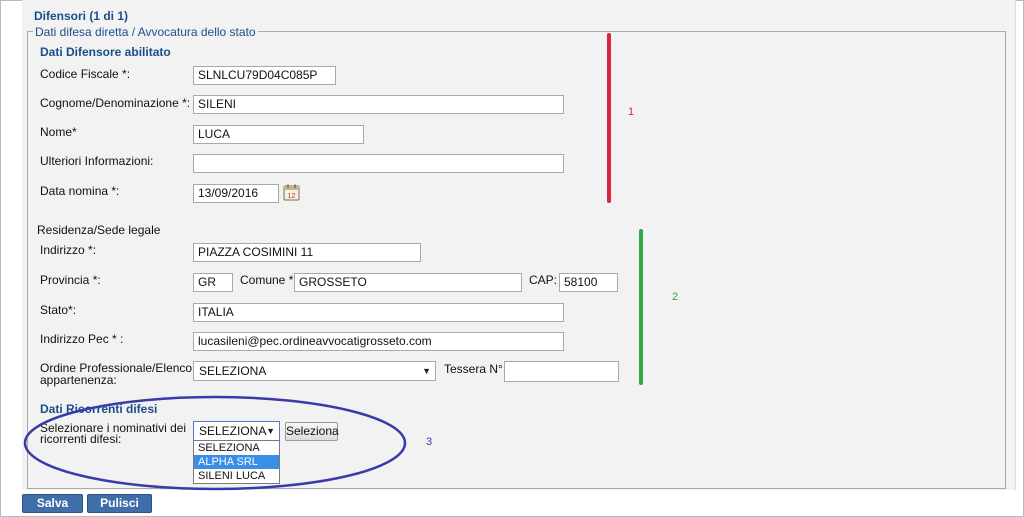  What do you see at coordinates (264, 75) in the screenshot?
I see `codice-fiscale-field: SLNLCU79D04C085P` at bounding box center [264, 75].